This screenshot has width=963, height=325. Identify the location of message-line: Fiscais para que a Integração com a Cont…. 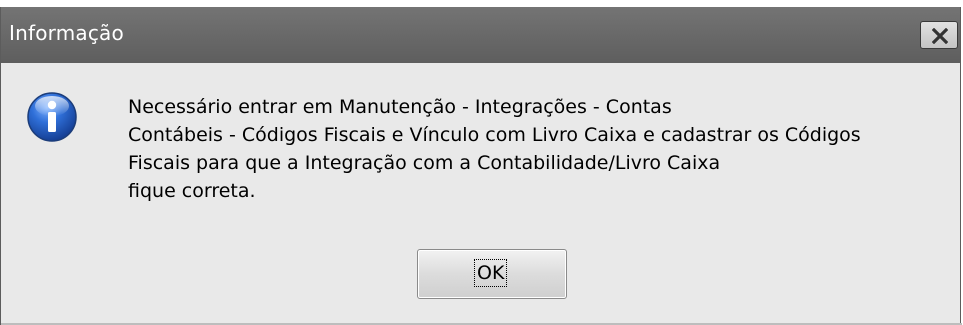
(424, 163).